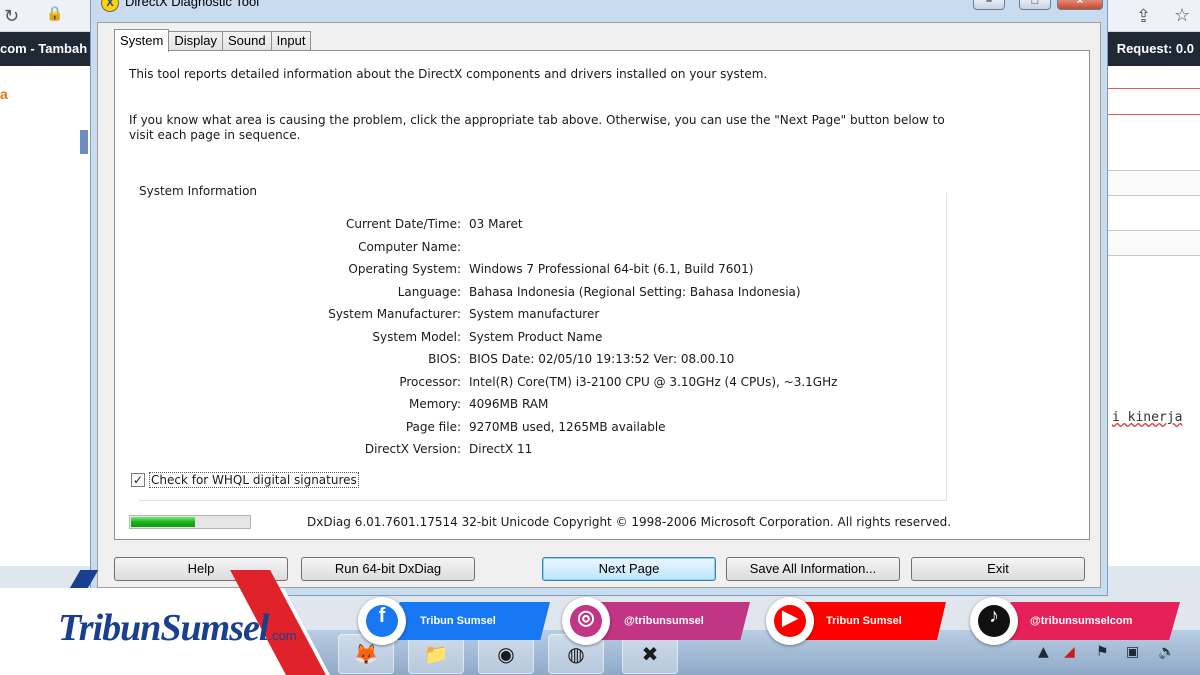 The width and height of the screenshot is (1200, 675). I want to click on tab-strip: System Display Sound Input, so click(213, 40).